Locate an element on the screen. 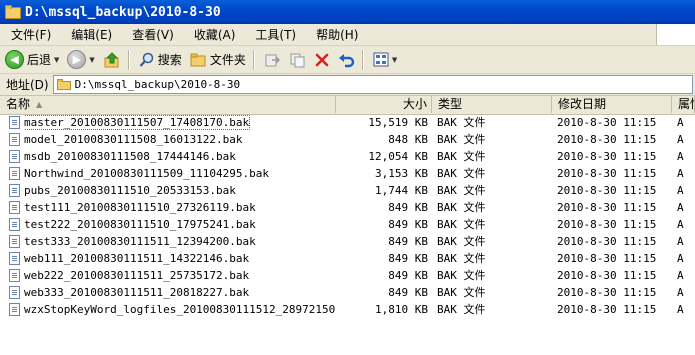 This screenshot has width=695, height=355. address-bar: 地址(D) D:\mssql_backup\2010-8-30 is located at coordinates (347, 85).